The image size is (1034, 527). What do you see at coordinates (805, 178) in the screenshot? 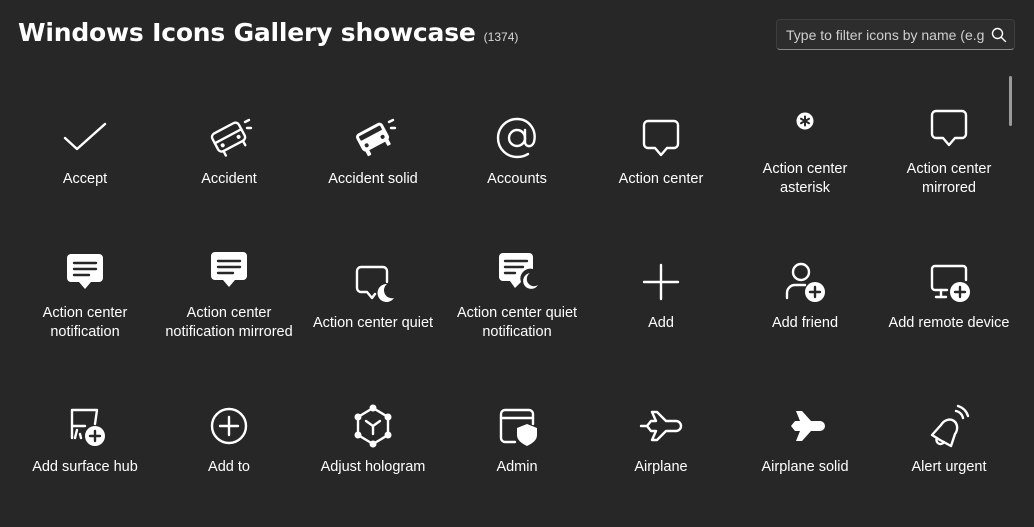
I see `icon-label: Action center asterisk` at bounding box center [805, 178].